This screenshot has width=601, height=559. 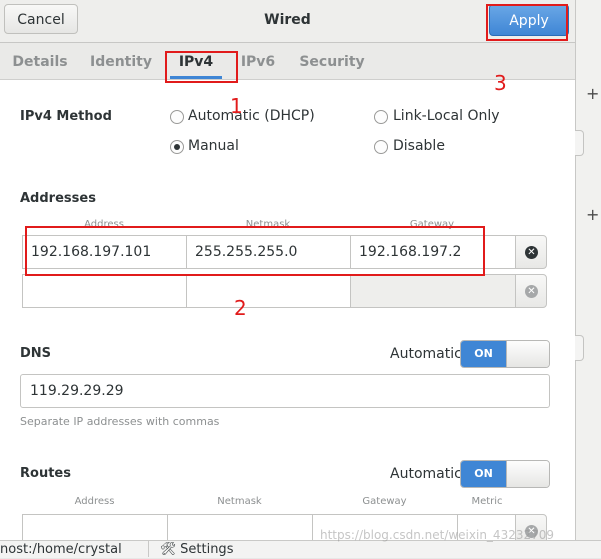 I want to click on tab-security: Security, so click(x=332, y=61).